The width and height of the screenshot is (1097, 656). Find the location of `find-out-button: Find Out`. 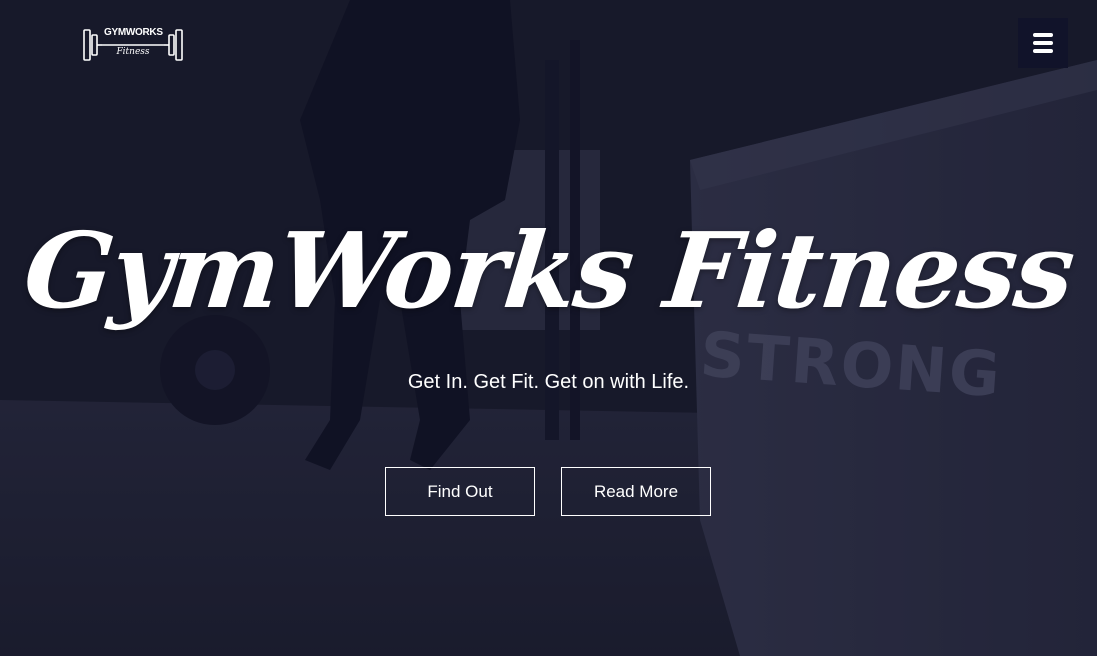

find-out-button: Find Out is located at coordinates (460, 491).